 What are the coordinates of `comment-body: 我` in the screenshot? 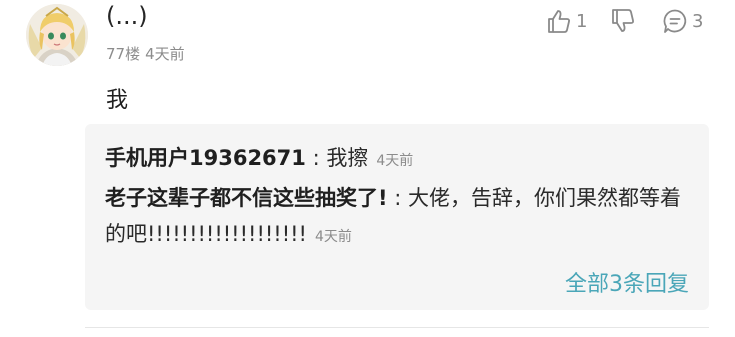 It's located at (117, 100).